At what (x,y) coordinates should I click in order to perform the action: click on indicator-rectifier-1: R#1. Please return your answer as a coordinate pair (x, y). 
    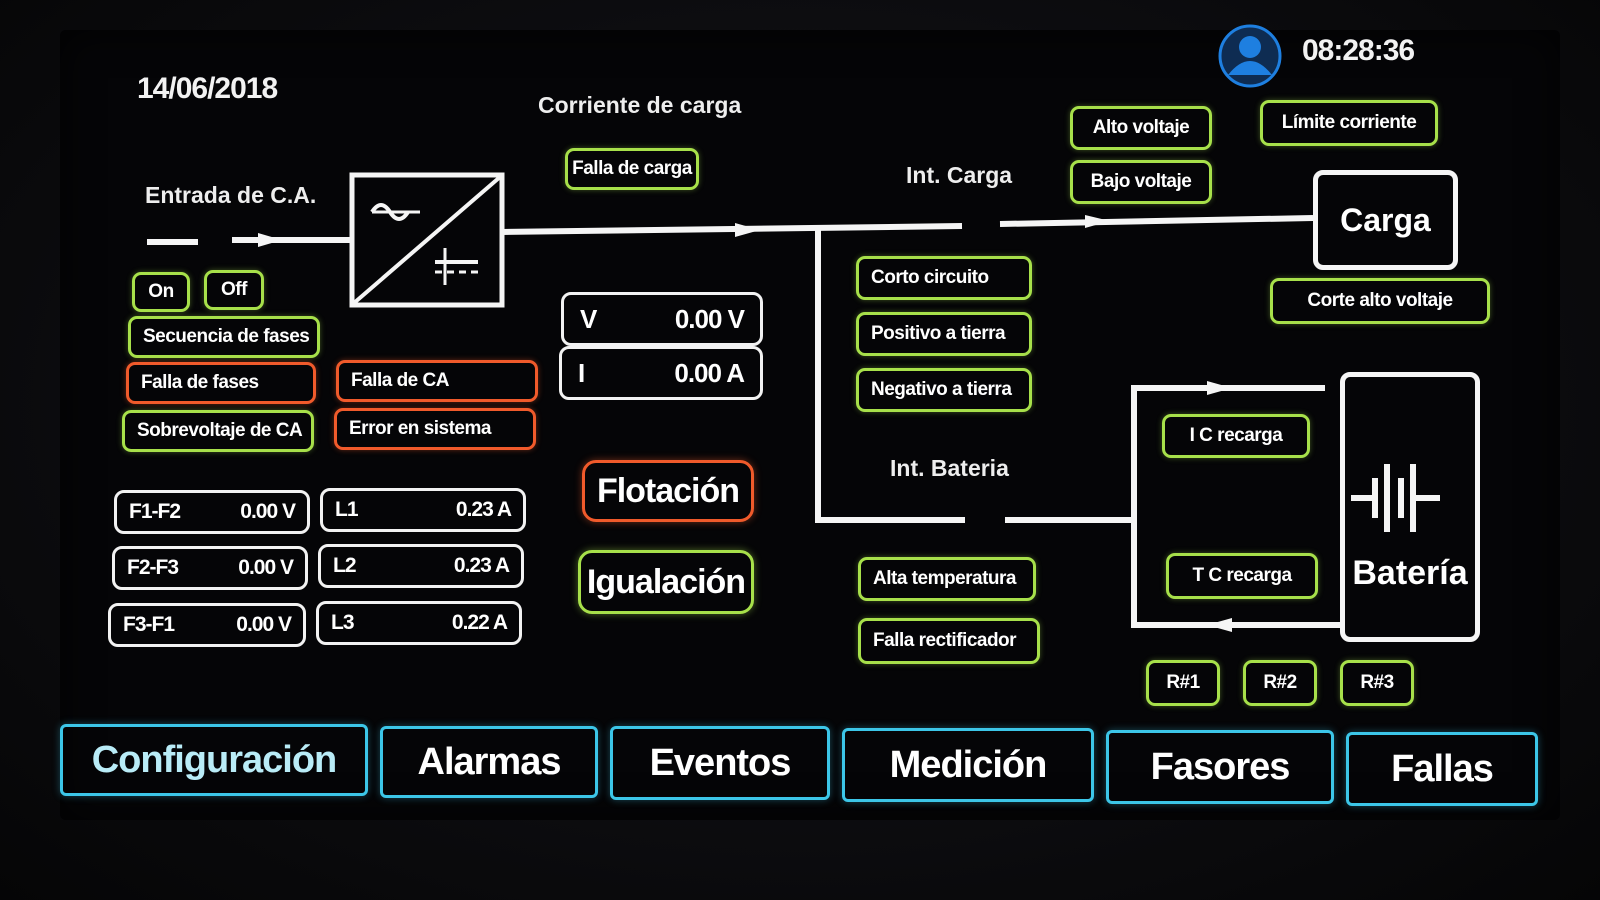
    Looking at the image, I should click on (1183, 683).